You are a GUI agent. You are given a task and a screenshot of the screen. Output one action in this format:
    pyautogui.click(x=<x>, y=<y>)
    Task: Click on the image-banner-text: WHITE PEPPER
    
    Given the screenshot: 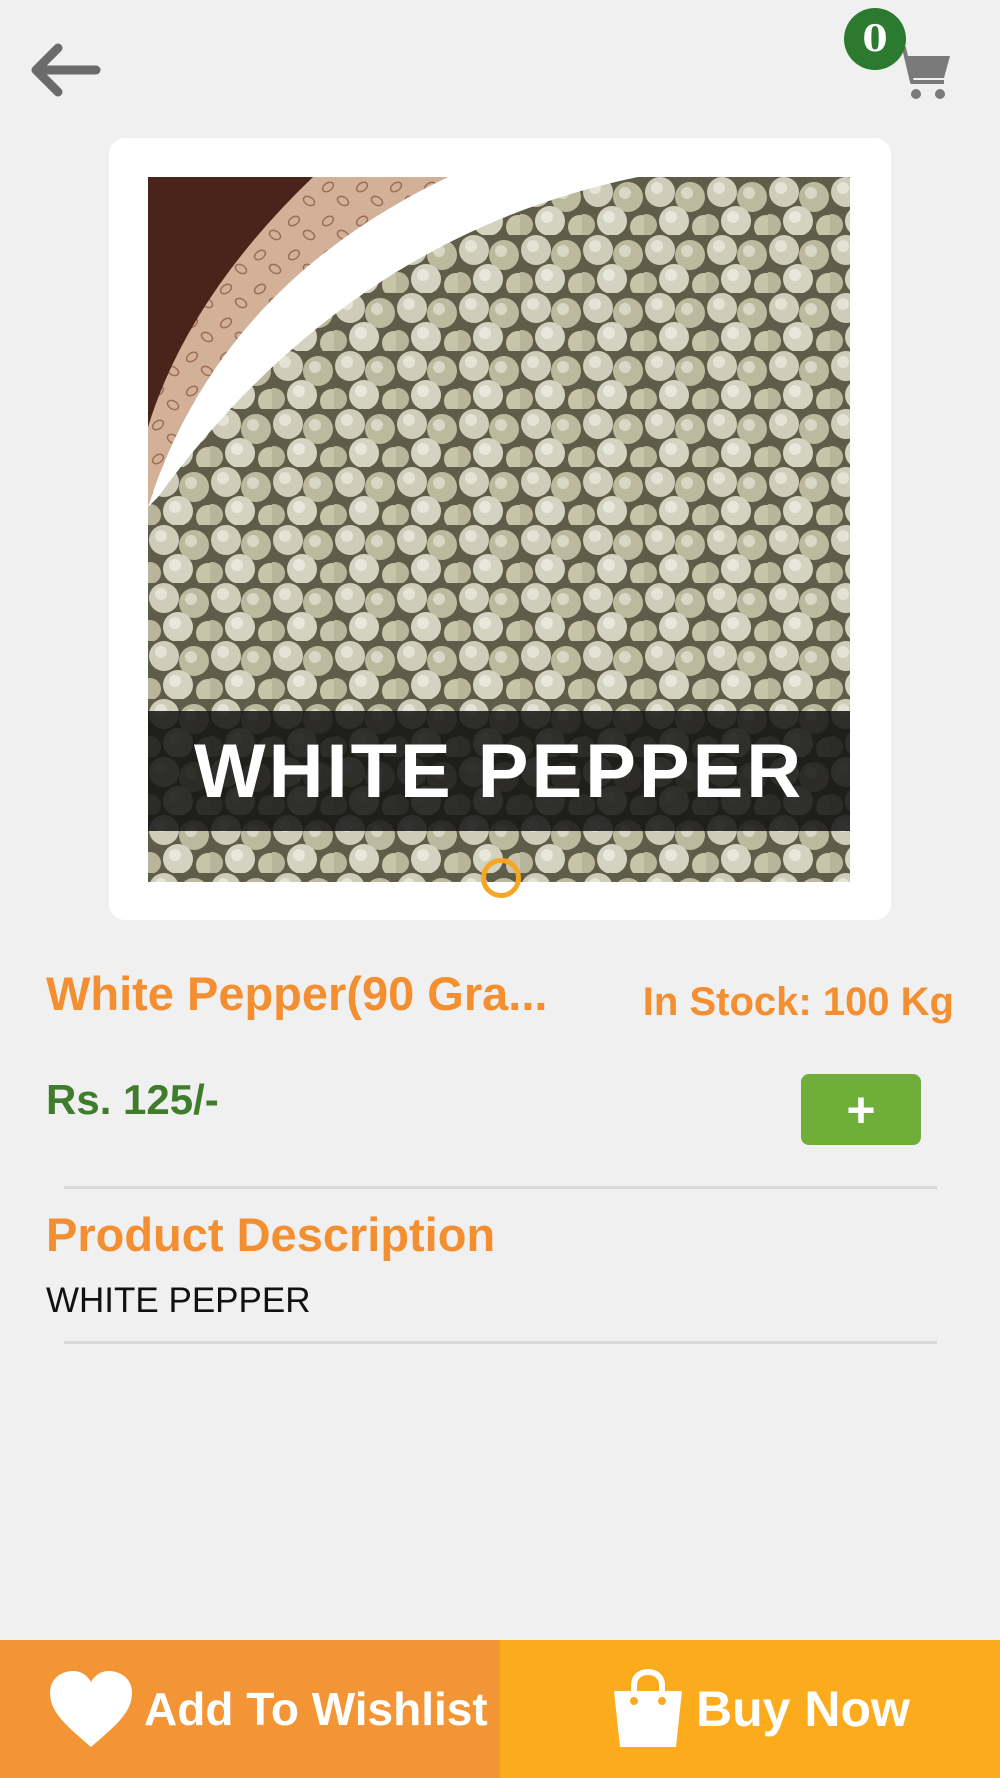 What is the action you would take?
    pyautogui.click(x=499, y=771)
    